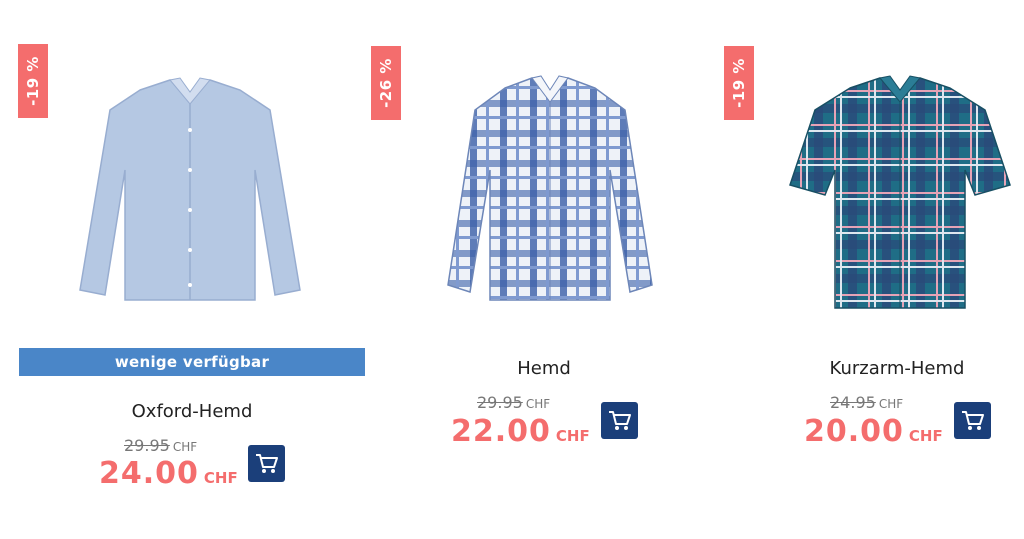 This screenshot has width=1024, height=539. Describe the element at coordinates (386, 83) in the screenshot. I see `discount-badge: -26 %` at that location.